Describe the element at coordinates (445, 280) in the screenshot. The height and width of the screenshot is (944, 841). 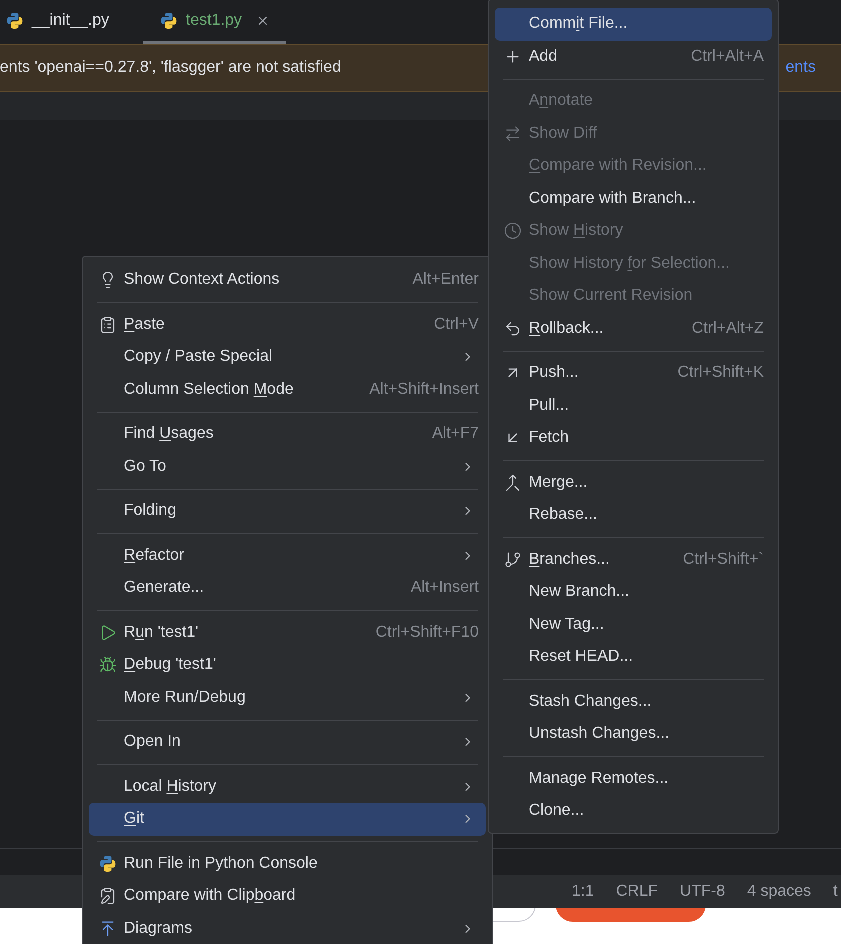
I see `shortcut-text: Alt+Enter` at that location.